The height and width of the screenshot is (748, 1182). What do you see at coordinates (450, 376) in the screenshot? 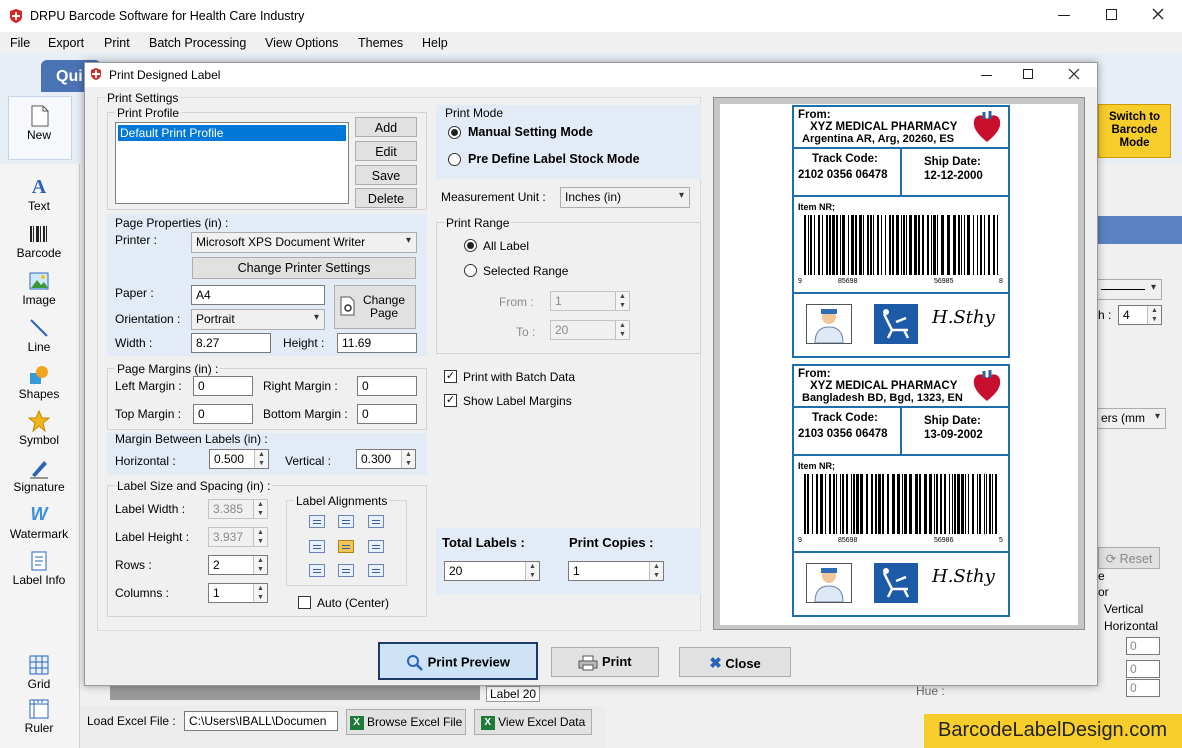
I see `print-with-batch-checkbox: ✓` at bounding box center [450, 376].